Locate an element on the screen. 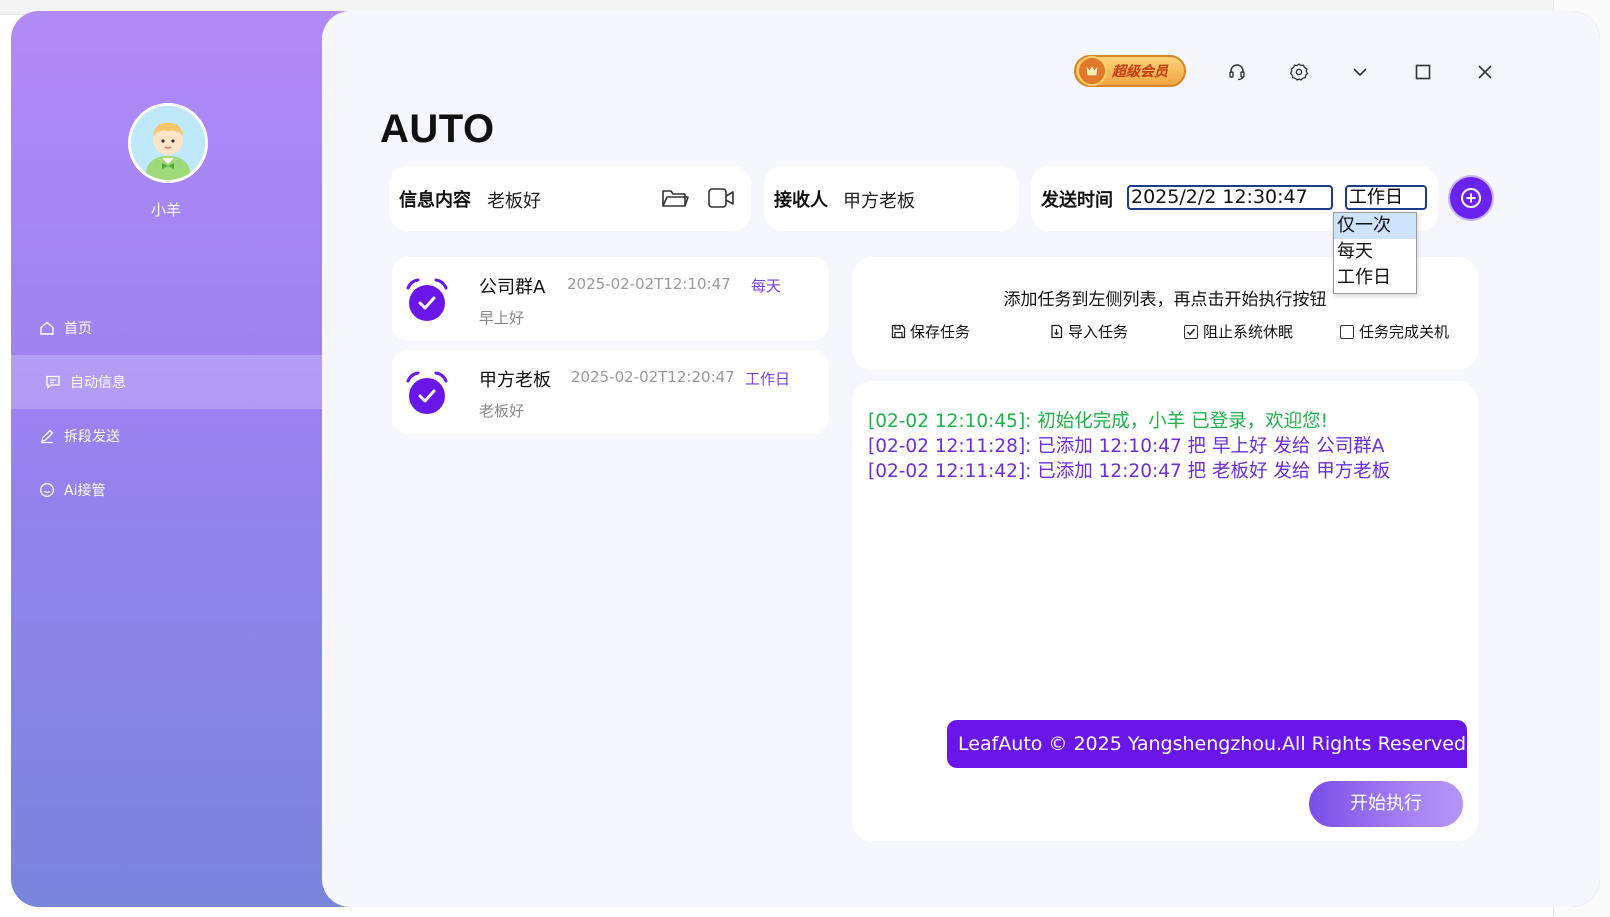 Image resolution: width=1610 pixels, height=917 pixels. task-card: 甲方老板 2025-02-02T12:20:47 工作日 老板好 is located at coordinates (610, 392).